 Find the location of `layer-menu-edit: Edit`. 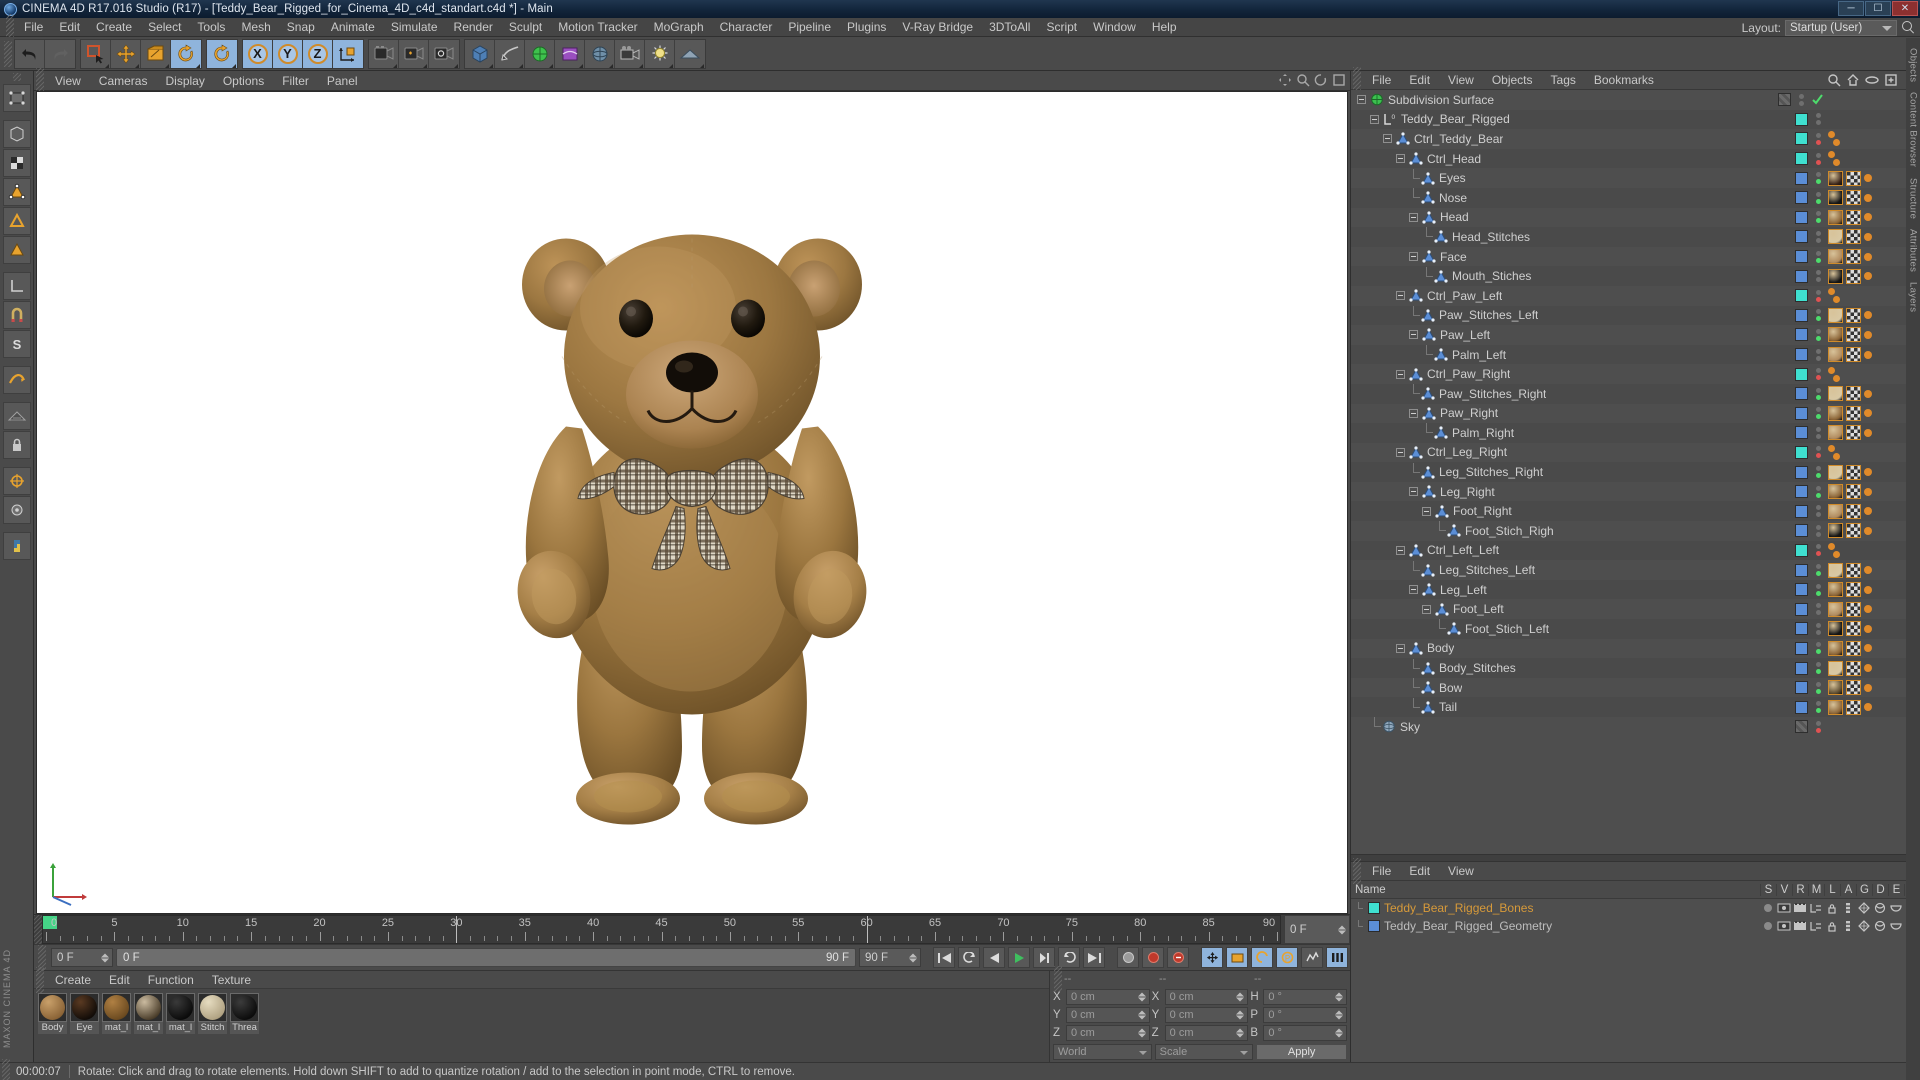

layer-menu-edit: Edit is located at coordinates (1419, 871).